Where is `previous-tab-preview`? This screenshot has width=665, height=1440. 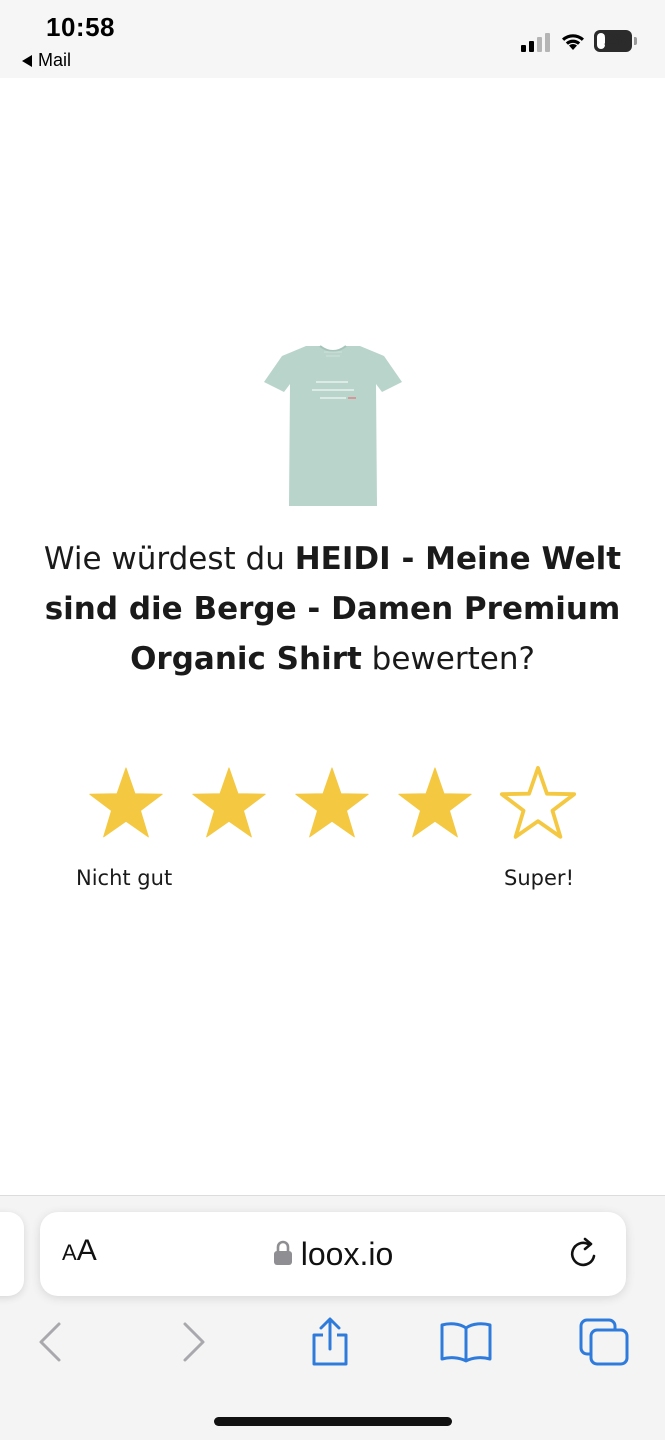 previous-tab-preview is located at coordinates (12, 1254).